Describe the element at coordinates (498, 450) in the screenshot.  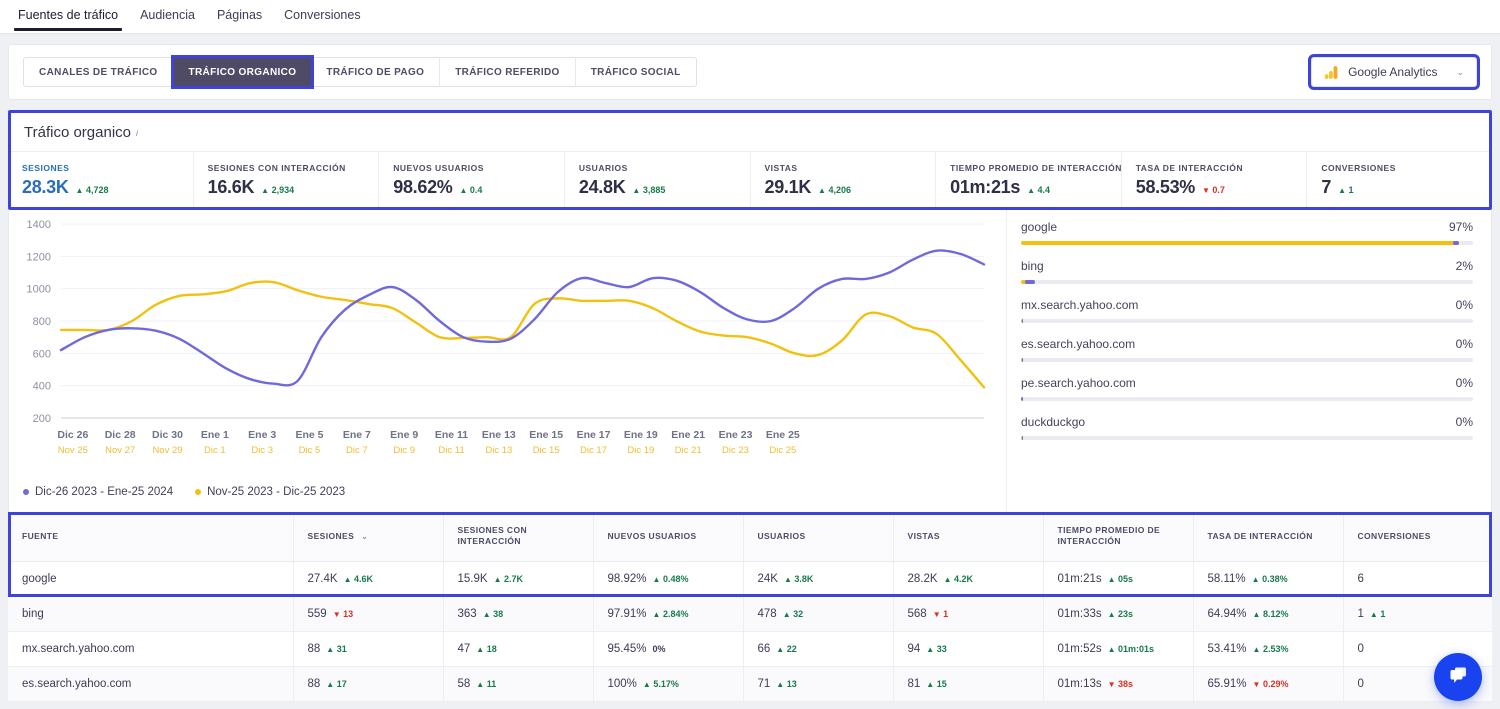
I see `x-axis-tick-label-secondary: Dic 13` at that location.